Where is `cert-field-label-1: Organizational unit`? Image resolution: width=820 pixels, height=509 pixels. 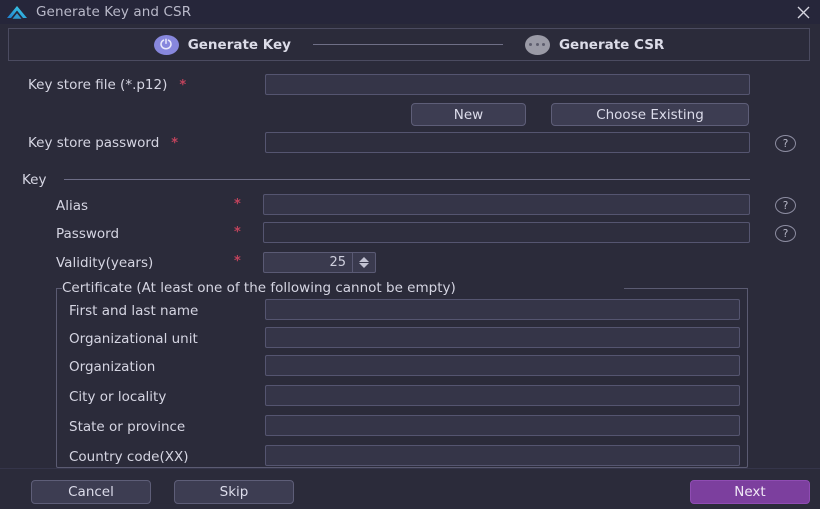
cert-field-label-1: Organizational unit is located at coordinates (133, 339).